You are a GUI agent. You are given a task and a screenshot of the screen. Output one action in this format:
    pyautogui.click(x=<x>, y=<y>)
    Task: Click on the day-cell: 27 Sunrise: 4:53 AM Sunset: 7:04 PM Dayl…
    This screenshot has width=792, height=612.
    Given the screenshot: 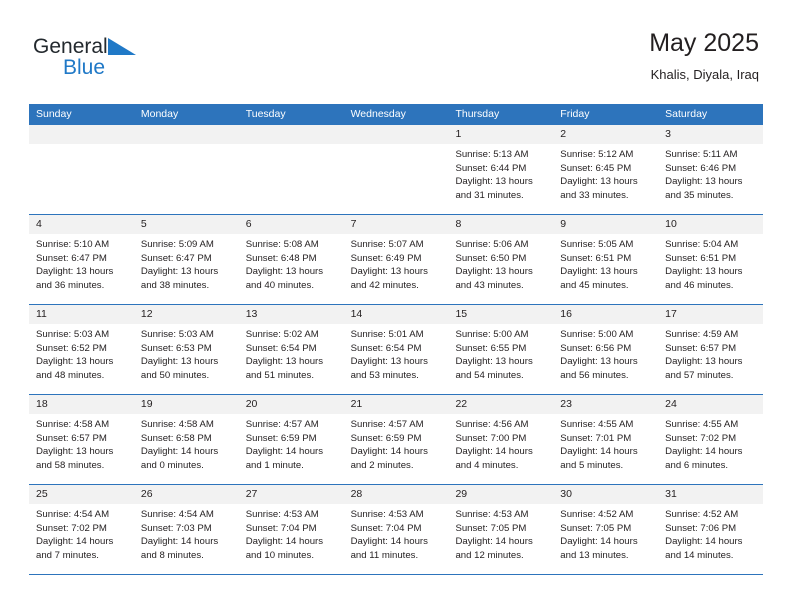 What is the action you would take?
    pyautogui.click(x=291, y=529)
    